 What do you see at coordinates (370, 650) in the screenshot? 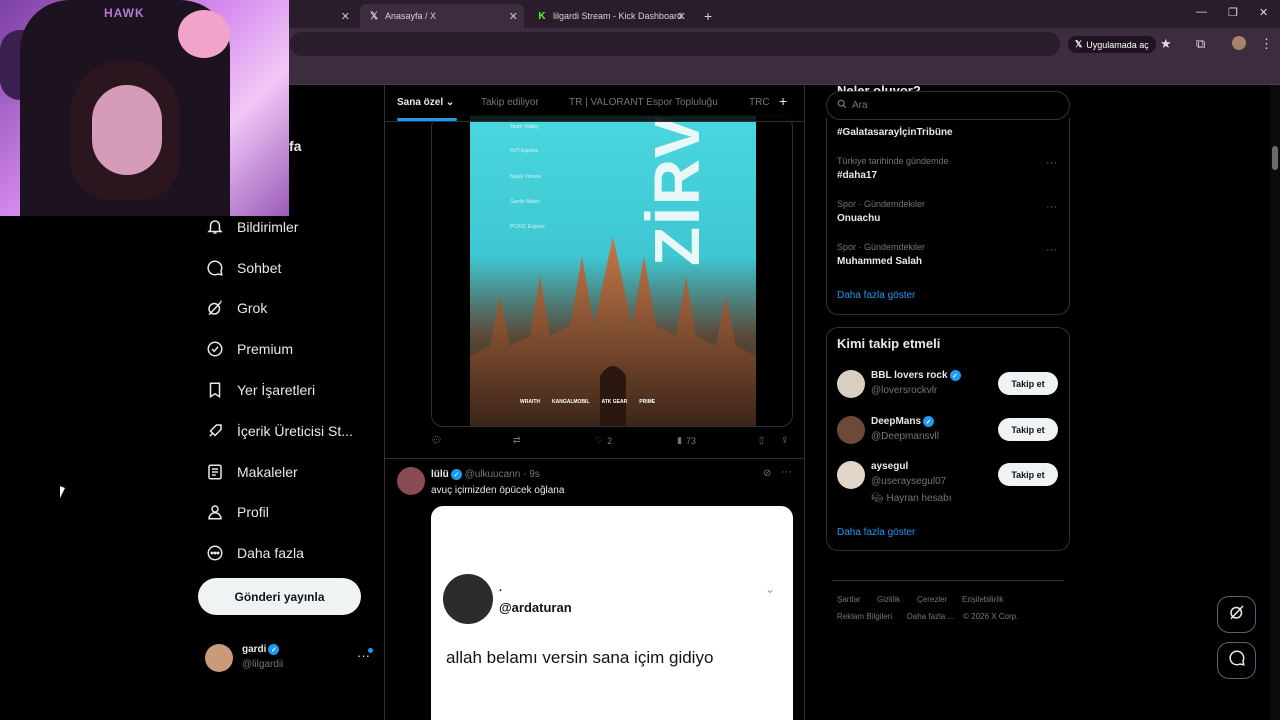
I see `notification-dot` at bounding box center [370, 650].